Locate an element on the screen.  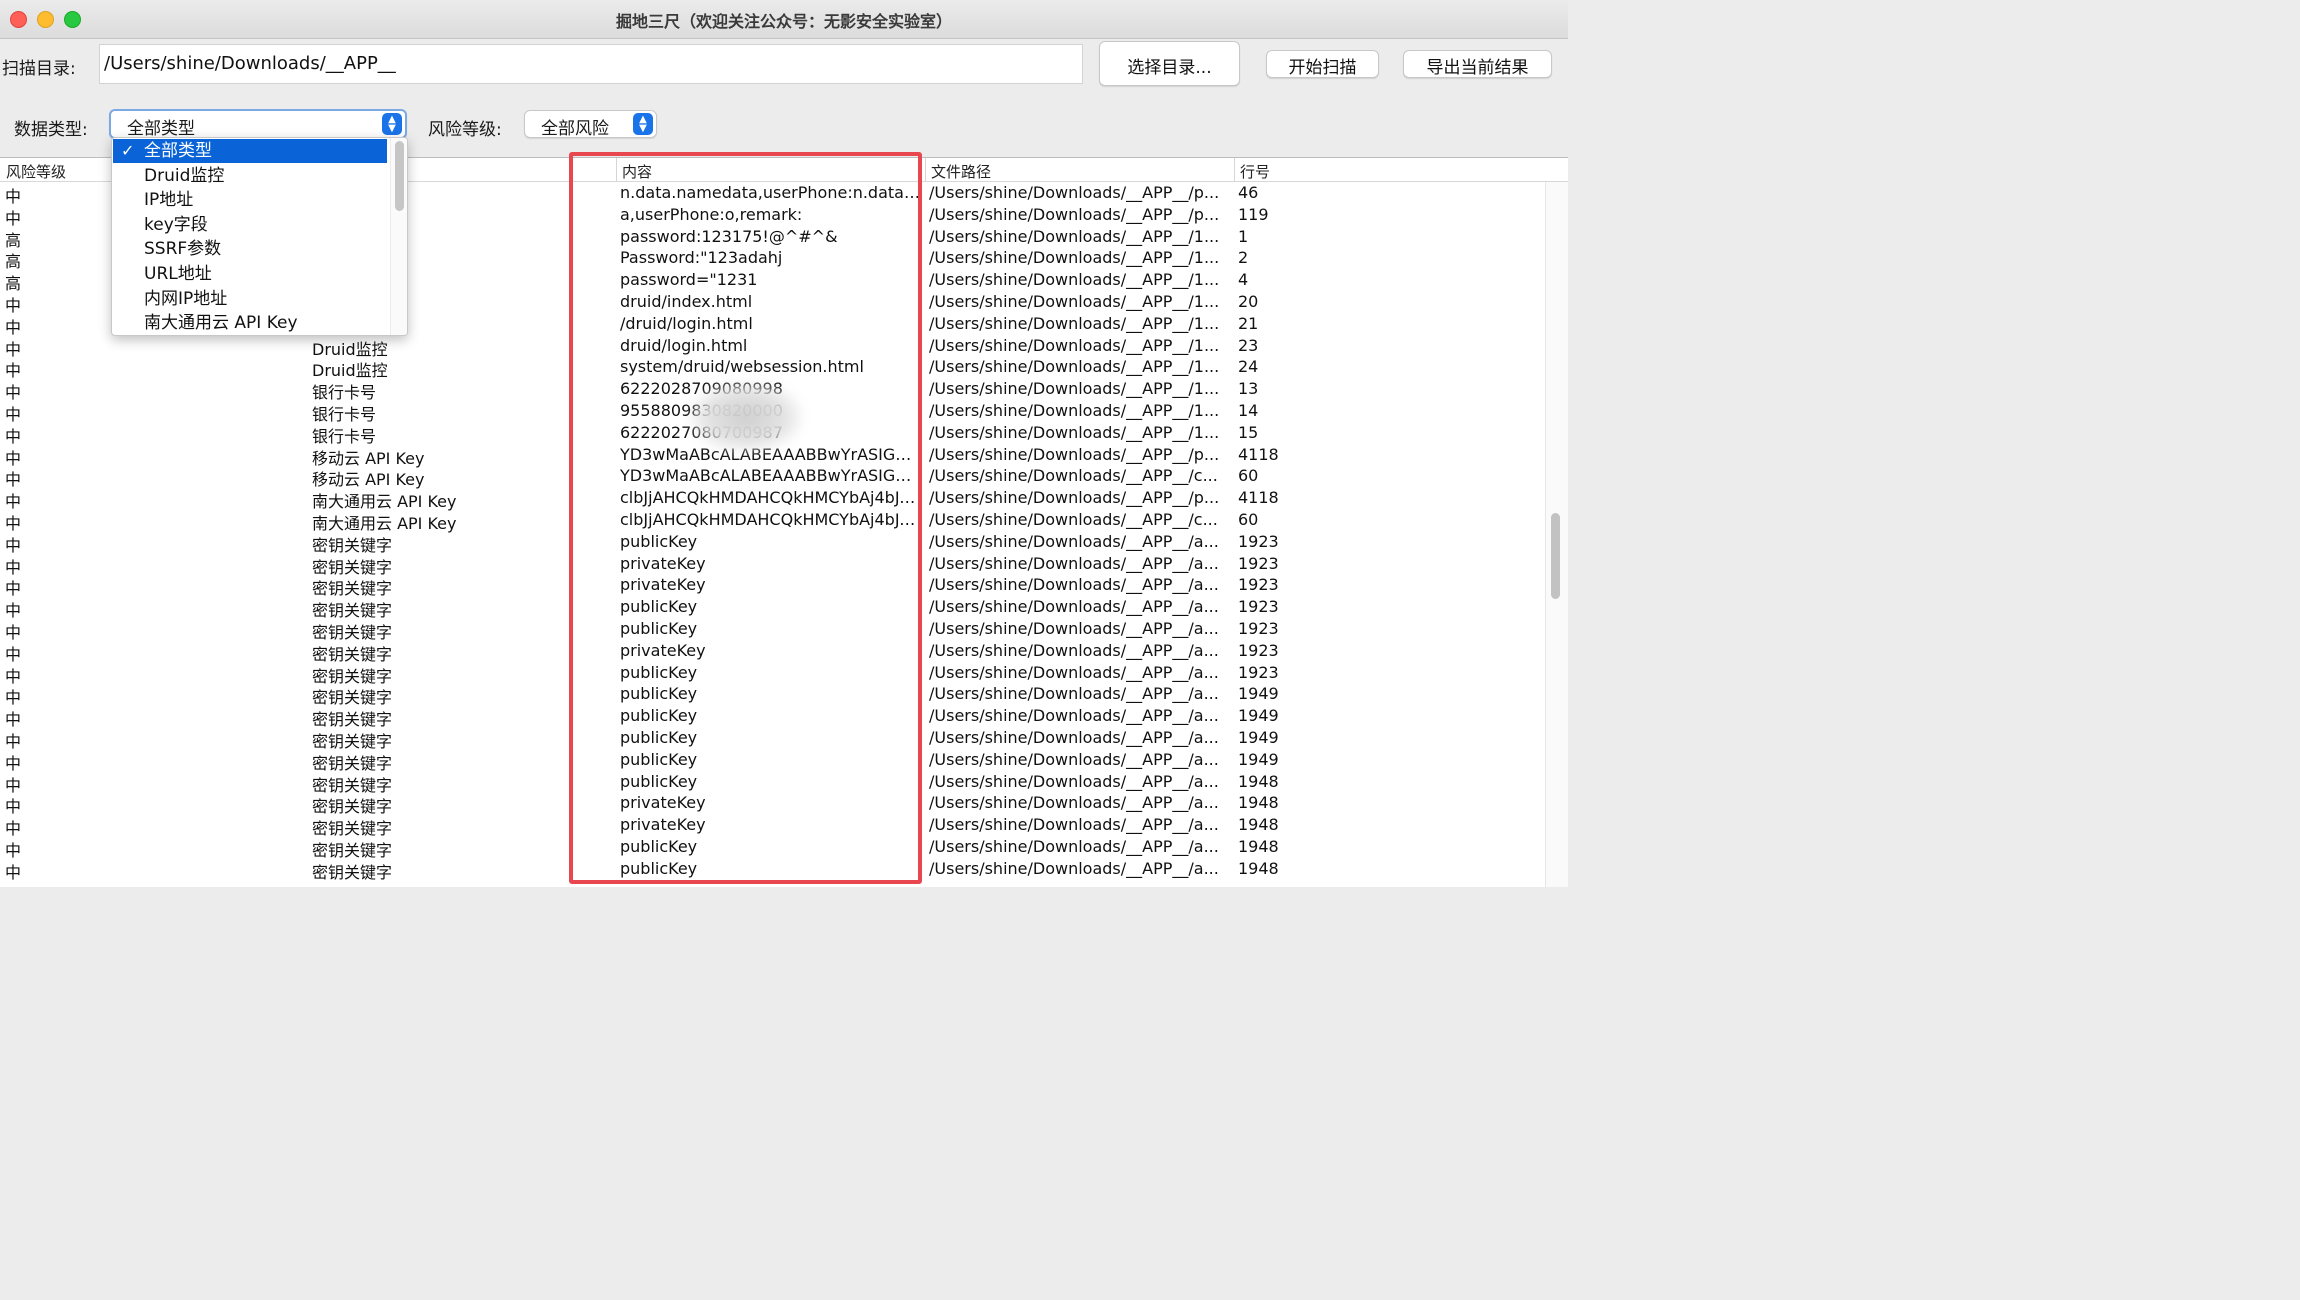
scan-dir-label: 扫描目录: is located at coordinates (39, 69).